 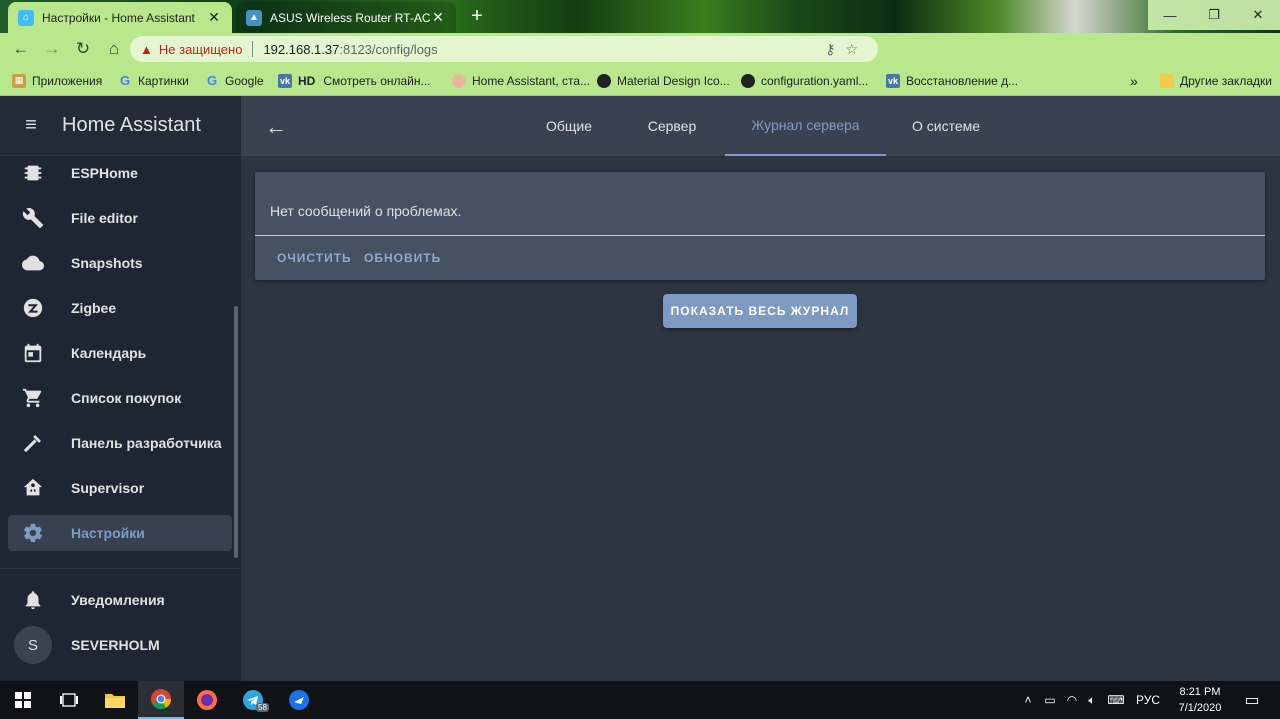 I want to click on keyboard-icon: ⌨︎, so click(x=1116, y=700).